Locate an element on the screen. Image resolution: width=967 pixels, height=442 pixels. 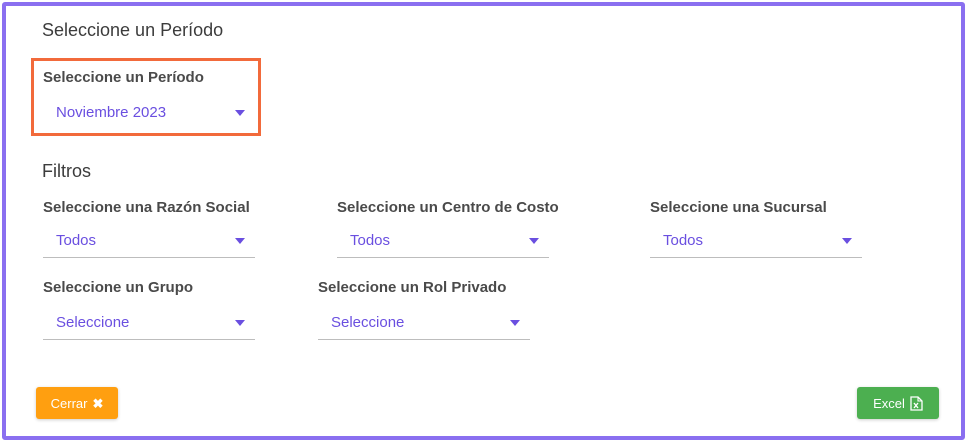
excel-file-icon is located at coordinates (916, 403).